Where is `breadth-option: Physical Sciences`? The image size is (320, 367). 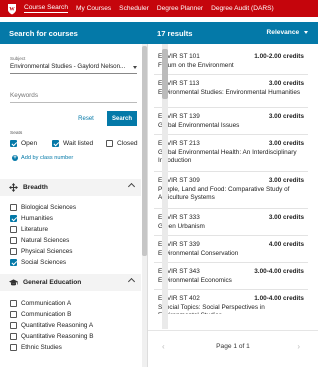
breadth-option: Physical Sciences is located at coordinates (41, 251).